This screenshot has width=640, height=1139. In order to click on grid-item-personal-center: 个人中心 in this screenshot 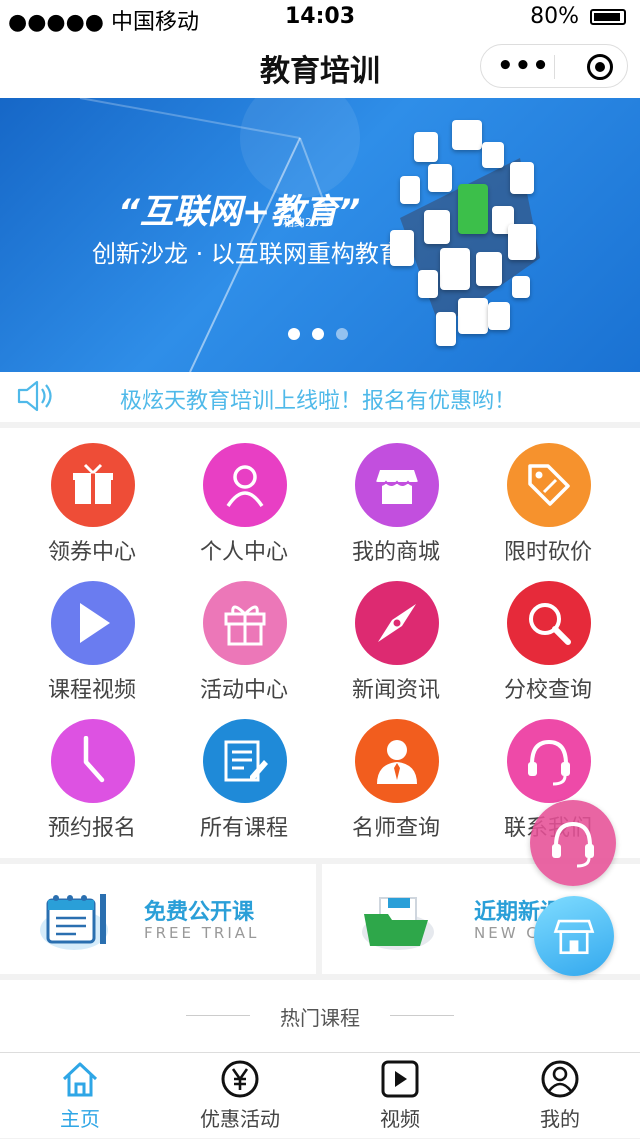, I will do `click(244, 497)`.